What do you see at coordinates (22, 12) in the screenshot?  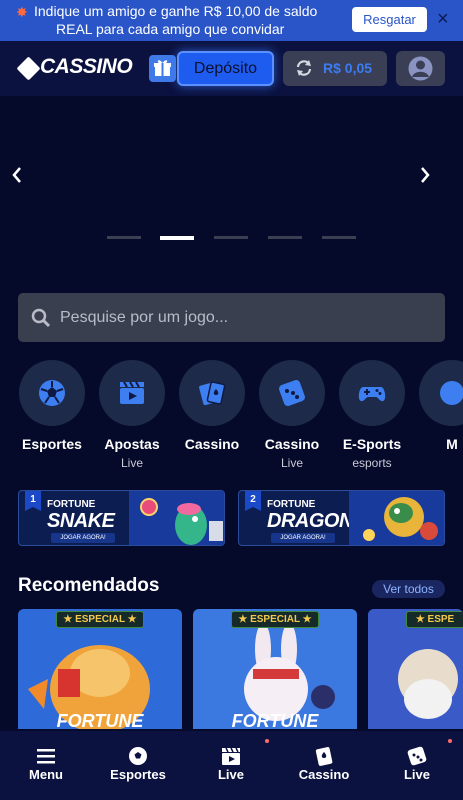 I see `sparkle-icon: ✸` at bounding box center [22, 12].